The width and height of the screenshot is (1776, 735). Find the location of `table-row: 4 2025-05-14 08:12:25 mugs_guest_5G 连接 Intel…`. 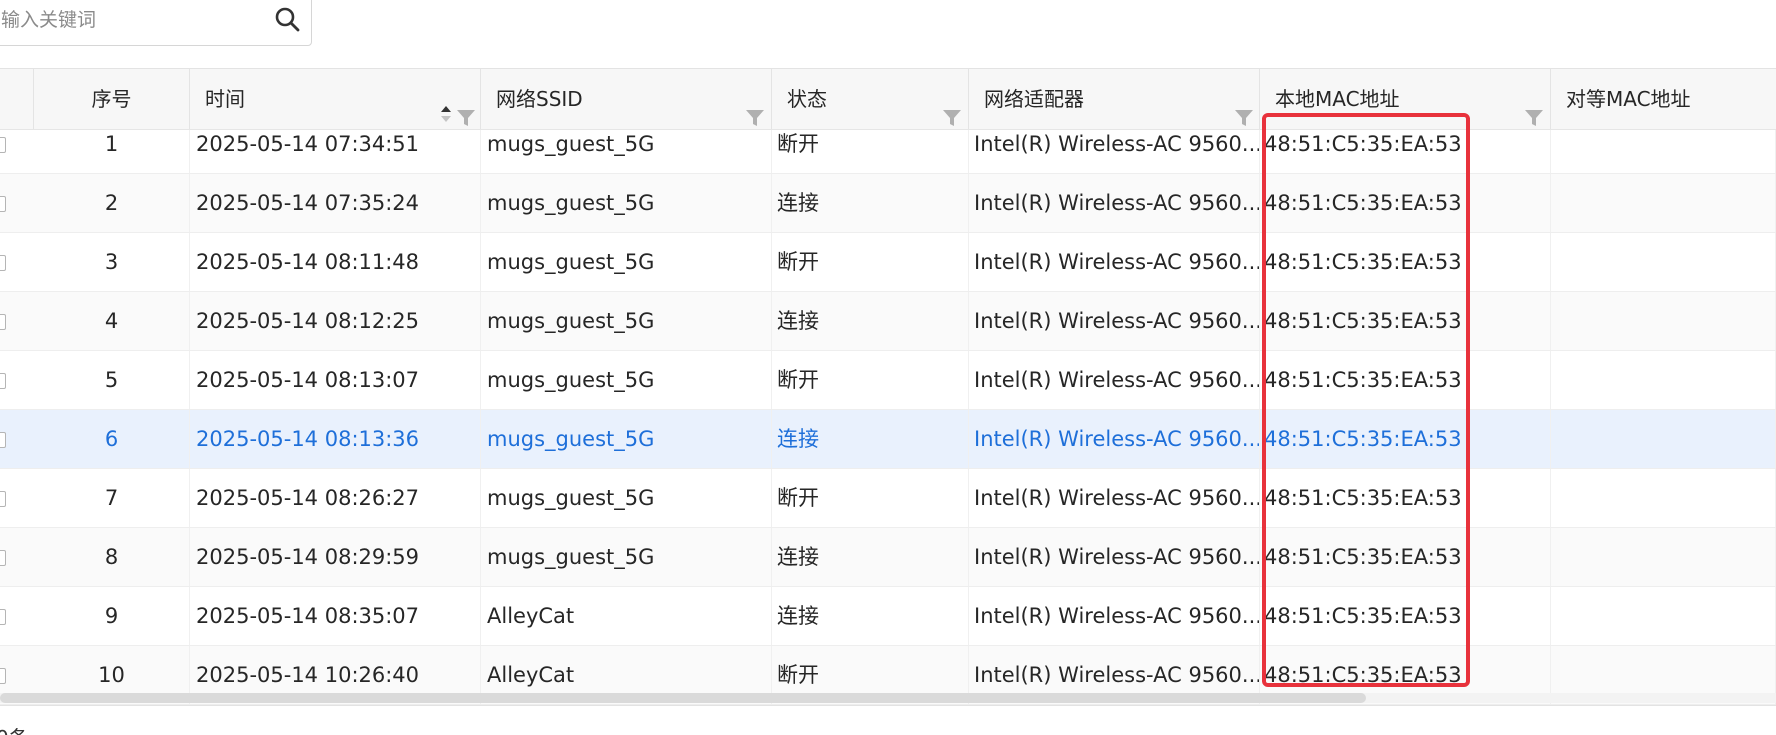

table-row: 4 2025-05-14 08:12:25 mugs_guest_5G 连接 Intel… is located at coordinates (888, 321).